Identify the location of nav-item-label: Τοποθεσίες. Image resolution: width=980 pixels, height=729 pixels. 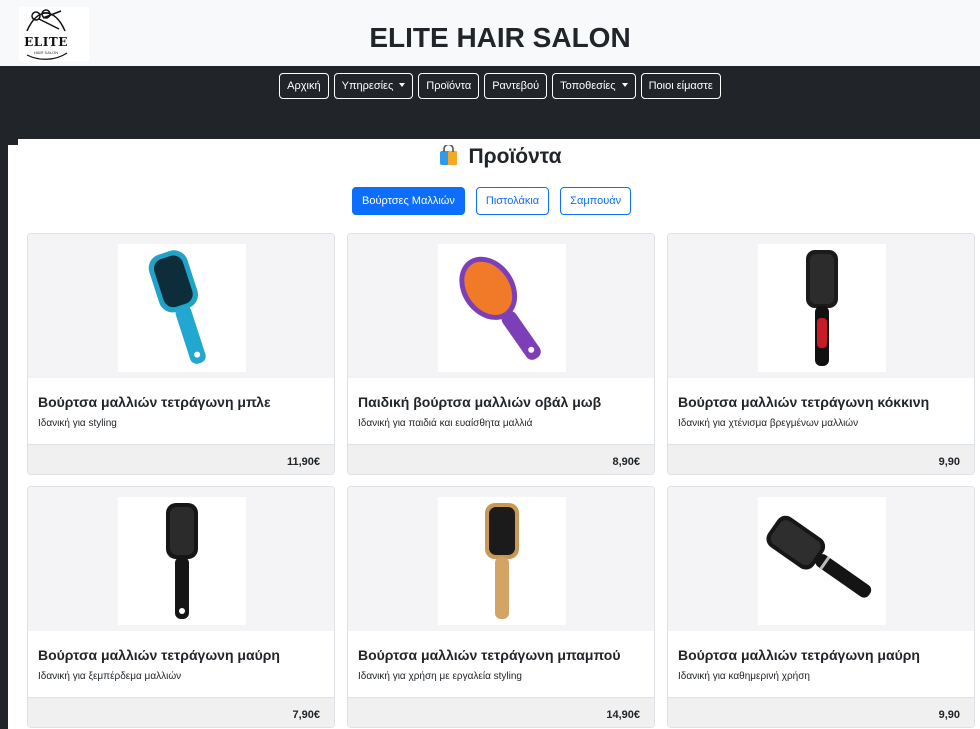
(588, 86).